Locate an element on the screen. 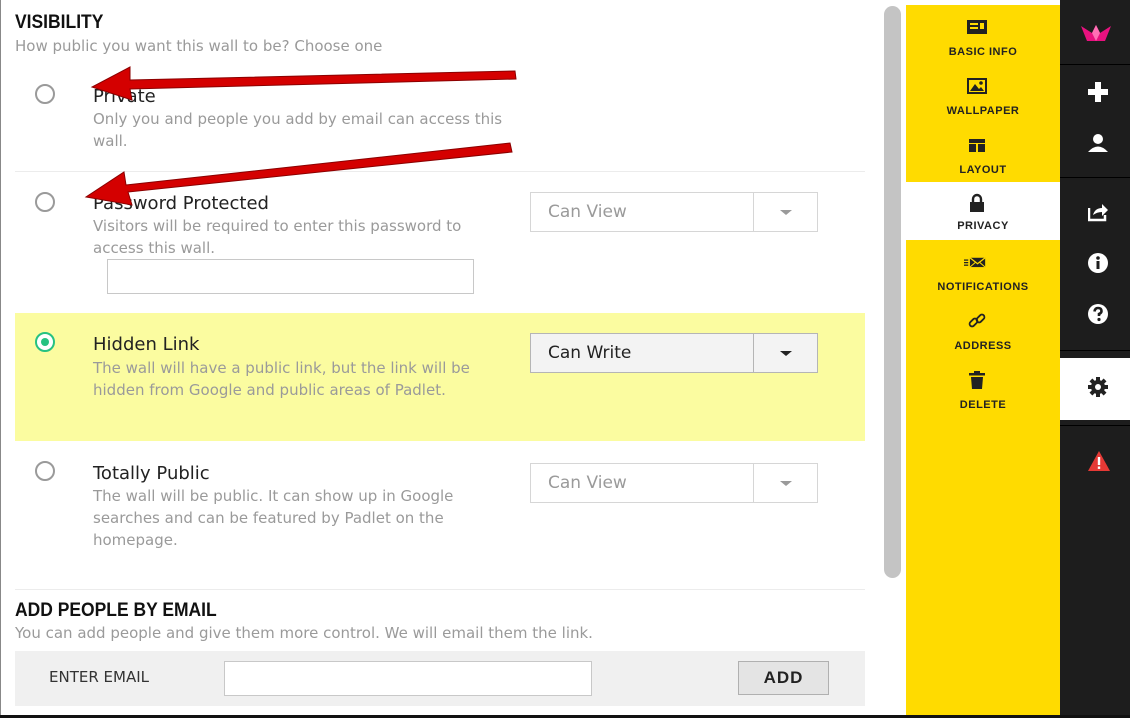 This screenshot has height=718, width=1130. password-permission-value: Can View is located at coordinates (587, 212).